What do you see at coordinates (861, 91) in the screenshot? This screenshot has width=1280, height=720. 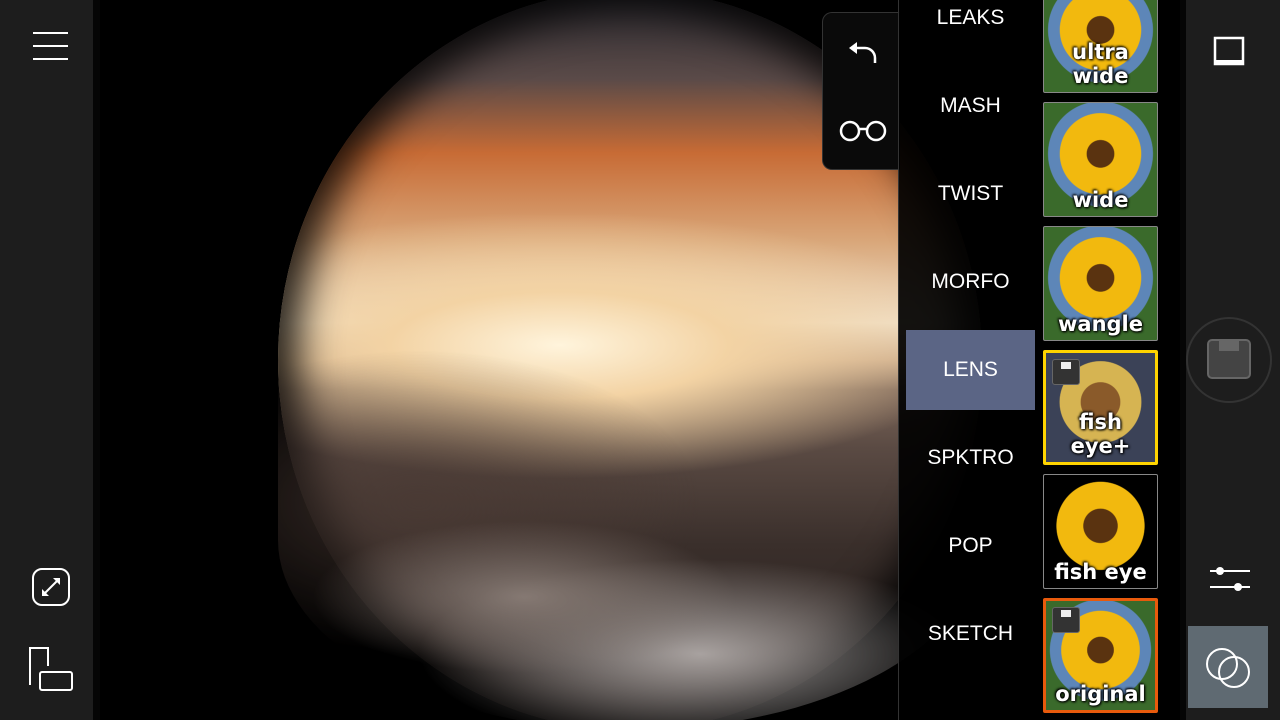 I see `tool-tabs` at bounding box center [861, 91].